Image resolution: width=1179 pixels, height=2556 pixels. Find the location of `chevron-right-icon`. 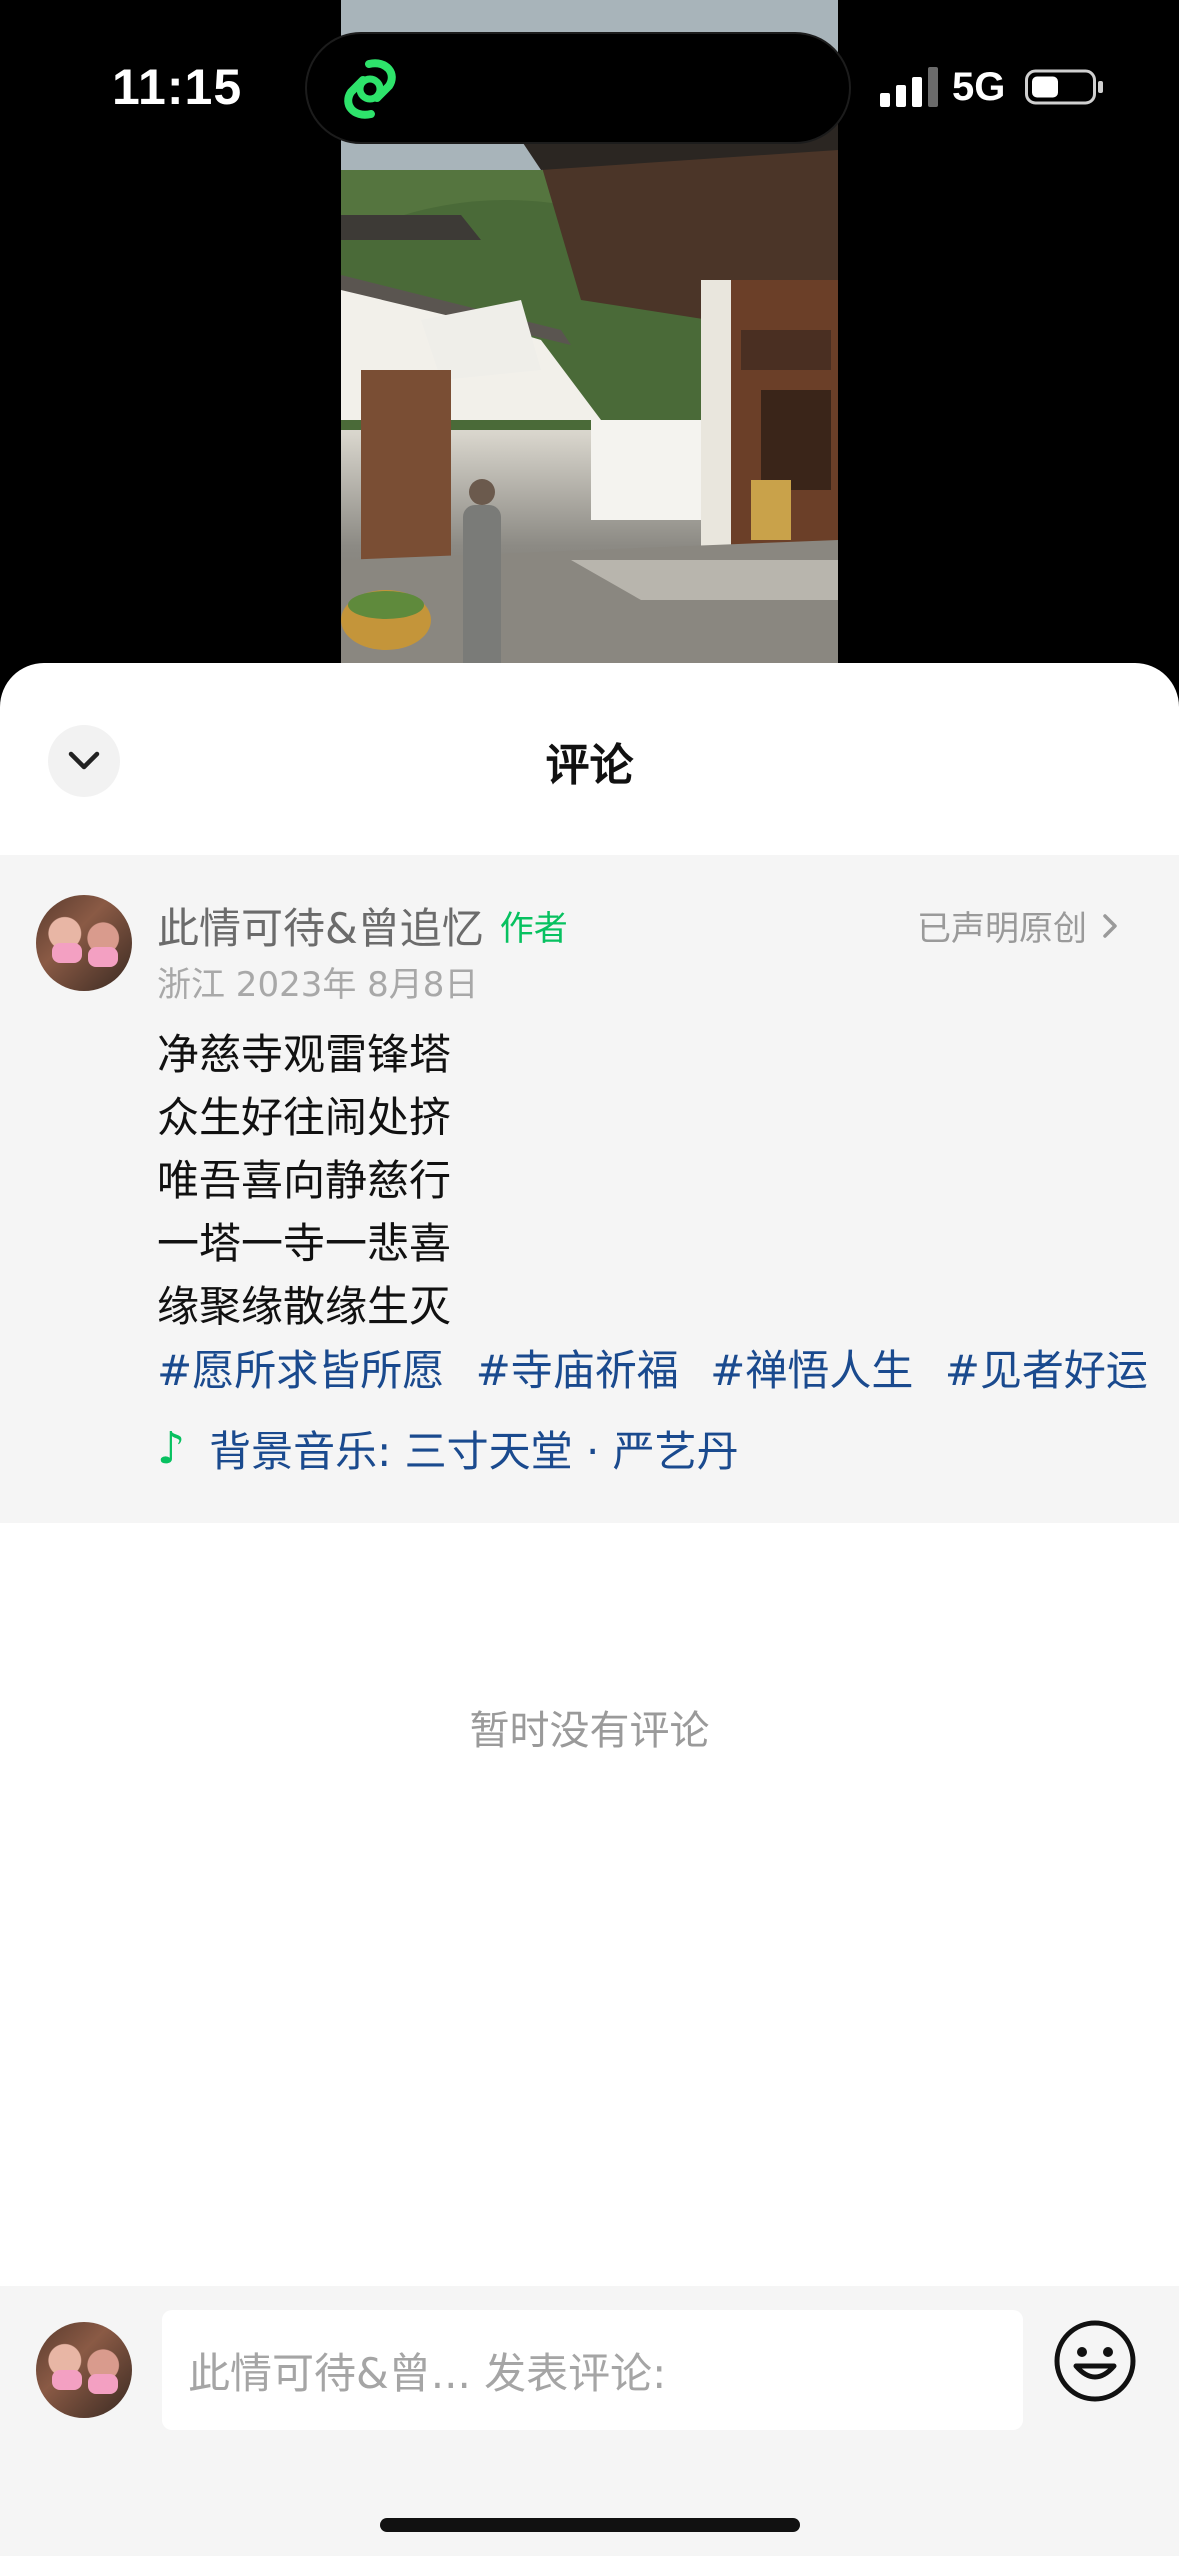

chevron-right-icon is located at coordinates (1110, 925).